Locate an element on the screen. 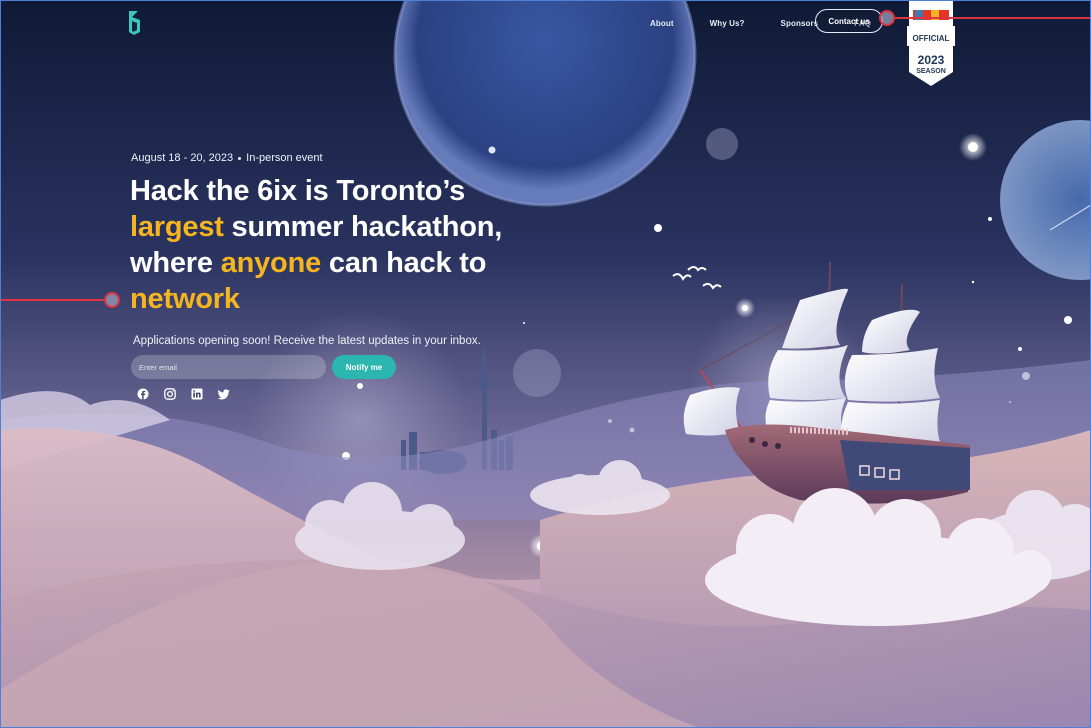 The height and width of the screenshot is (728, 1091). annotation-line-top-right is located at coordinates (993, 18).